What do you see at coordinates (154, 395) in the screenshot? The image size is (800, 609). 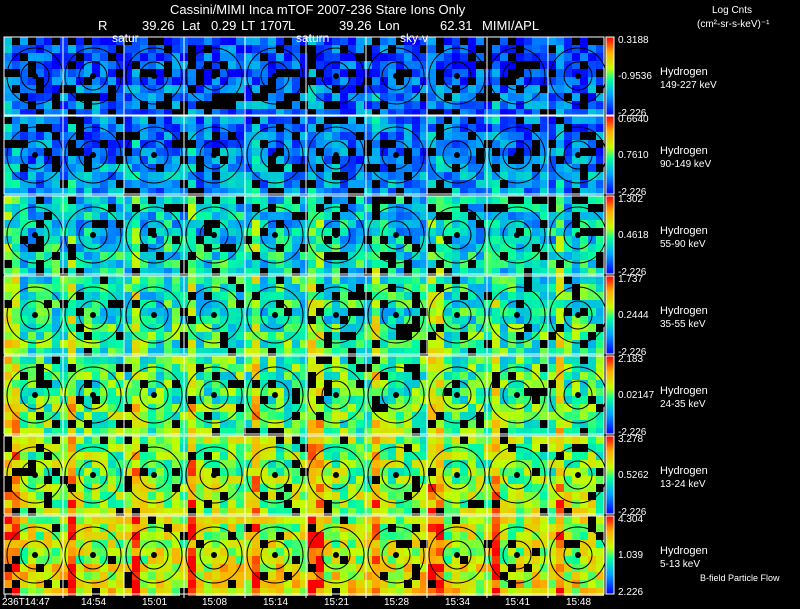 I see `boresight-dot` at bounding box center [154, 395].